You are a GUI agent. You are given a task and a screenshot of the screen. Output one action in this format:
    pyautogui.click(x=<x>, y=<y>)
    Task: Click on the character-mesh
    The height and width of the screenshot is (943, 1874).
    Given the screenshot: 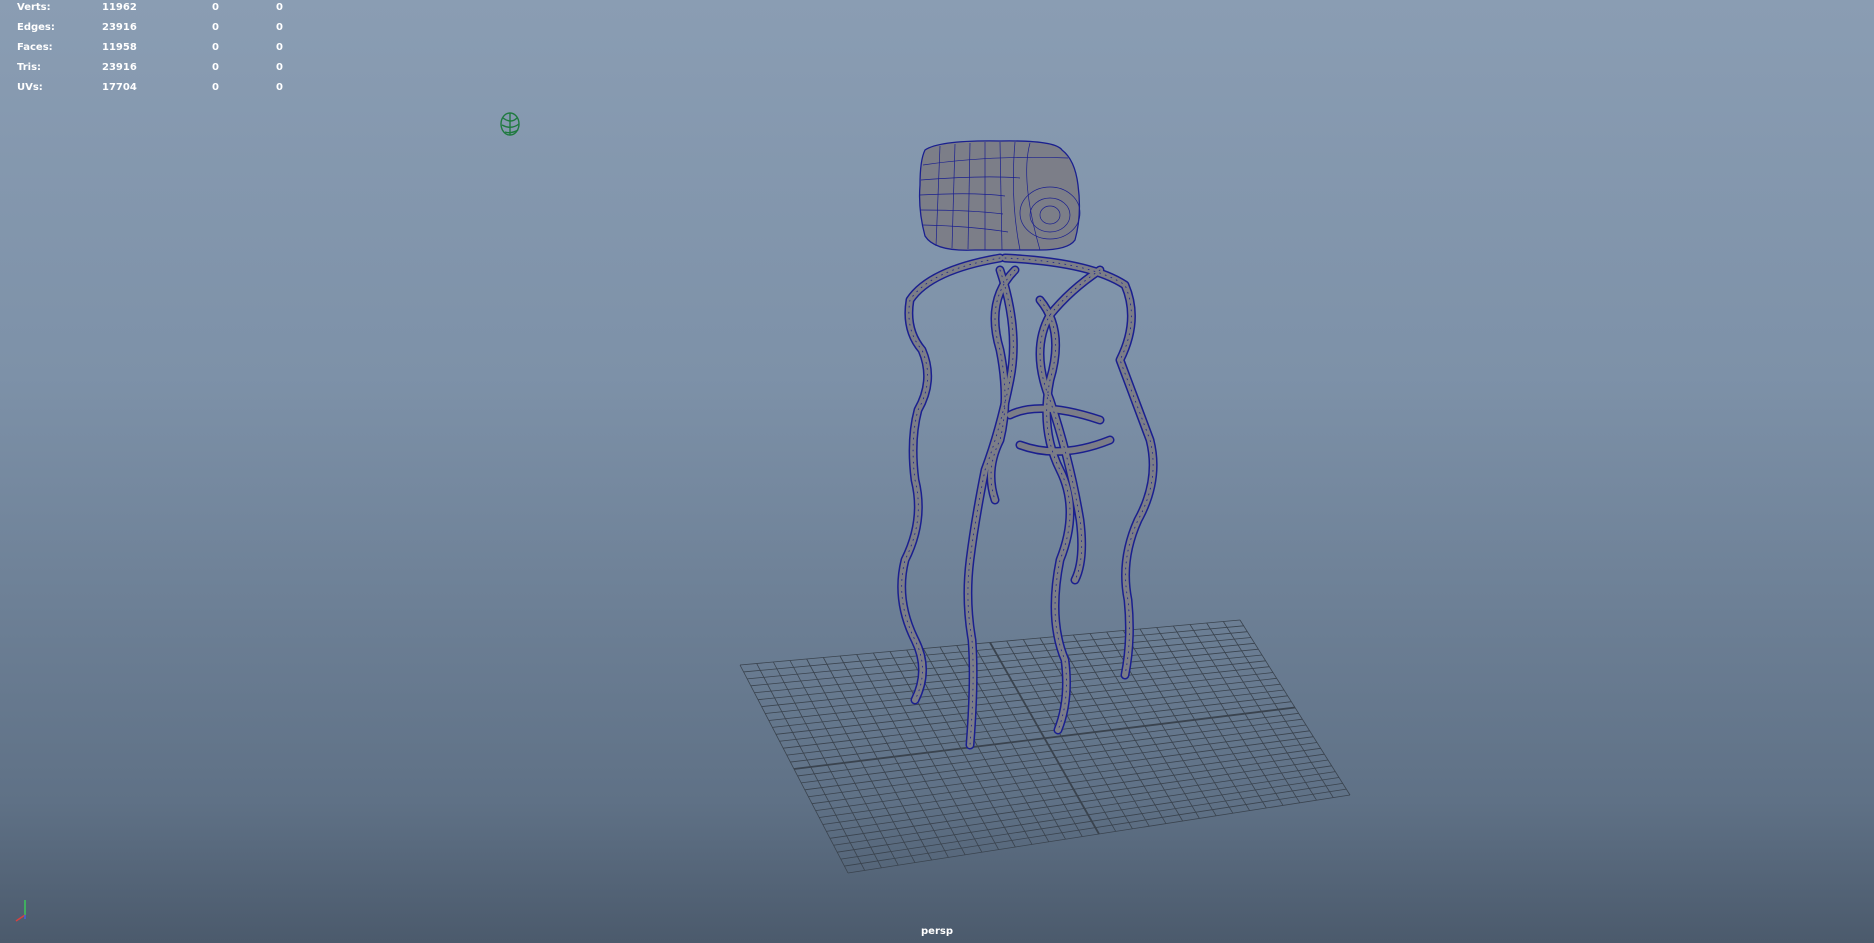 What is the action you would take?
    pyautogui.click(x=1027, y=445)
    